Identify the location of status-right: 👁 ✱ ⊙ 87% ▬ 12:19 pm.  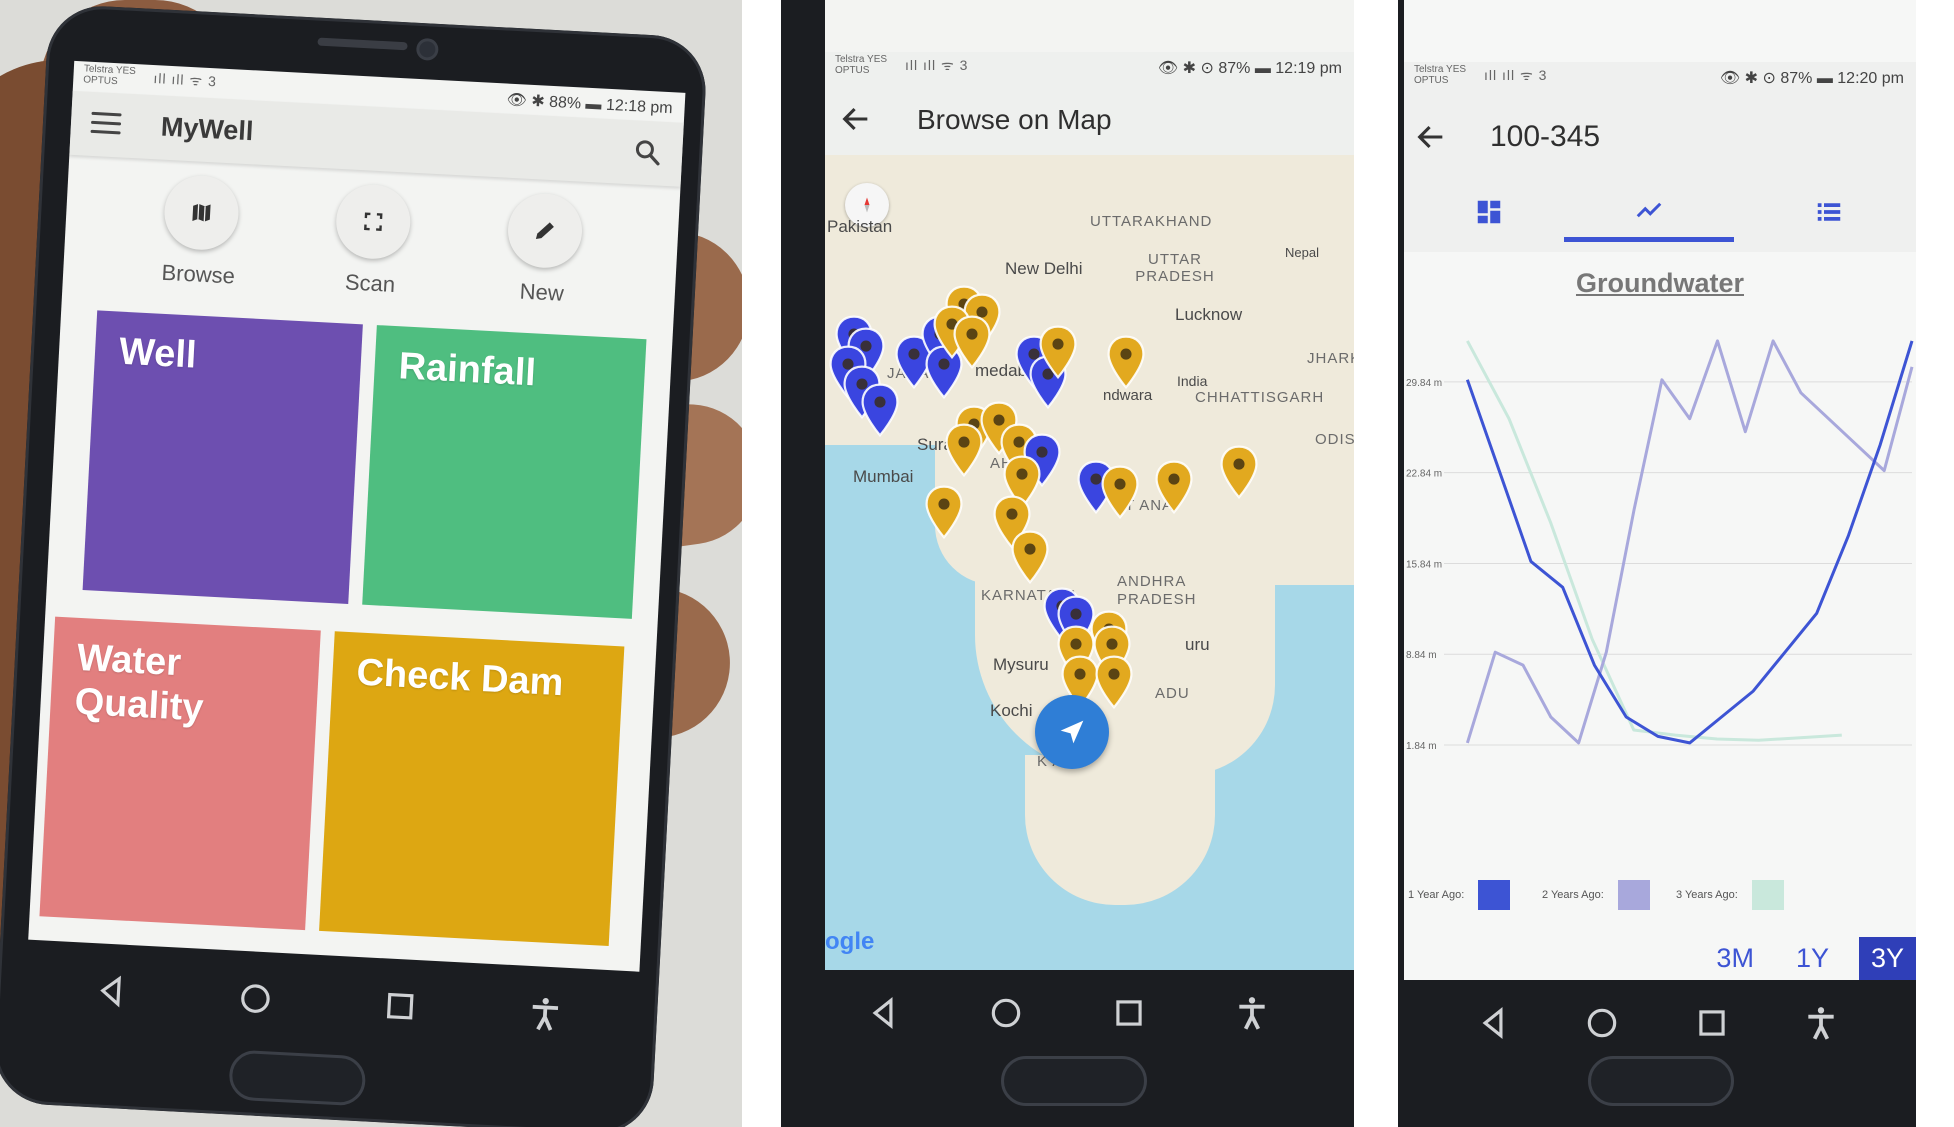
(1249, 68).